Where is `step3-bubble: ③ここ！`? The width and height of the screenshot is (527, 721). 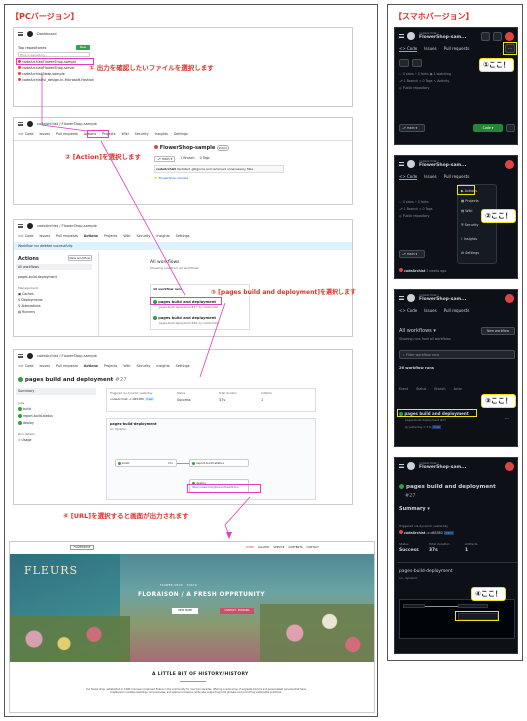
step3-bubble: ③ここ！ is located at coordinates (498, 401).